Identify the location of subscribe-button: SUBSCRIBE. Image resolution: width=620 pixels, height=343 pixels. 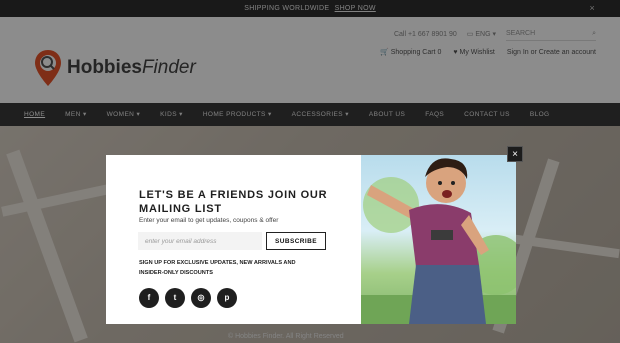
(296, 241).